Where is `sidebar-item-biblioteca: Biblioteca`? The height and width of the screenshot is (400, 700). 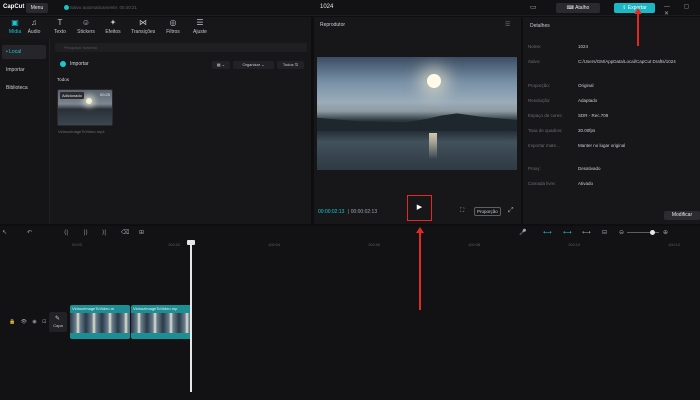 sidebar-item-biblioteca: Biblioteca is located at coordinates (24, 88).